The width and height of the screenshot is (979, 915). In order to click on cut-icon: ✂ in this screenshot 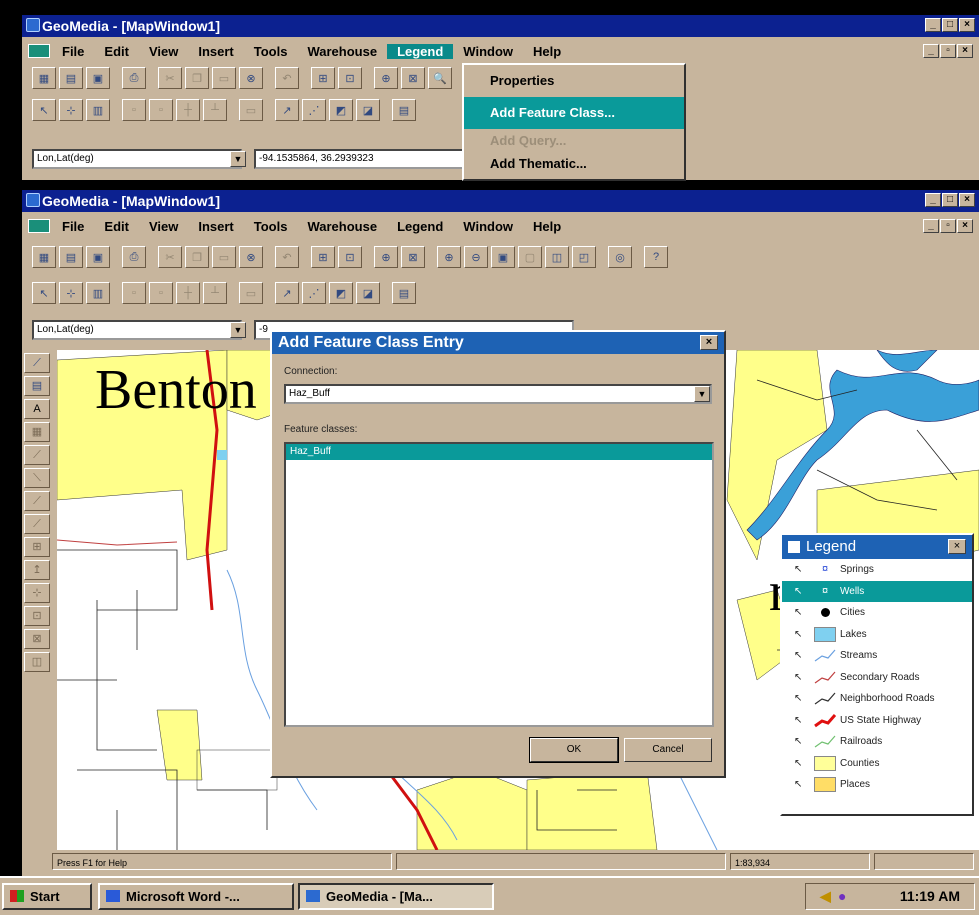, I will do `click(170, 78)`.